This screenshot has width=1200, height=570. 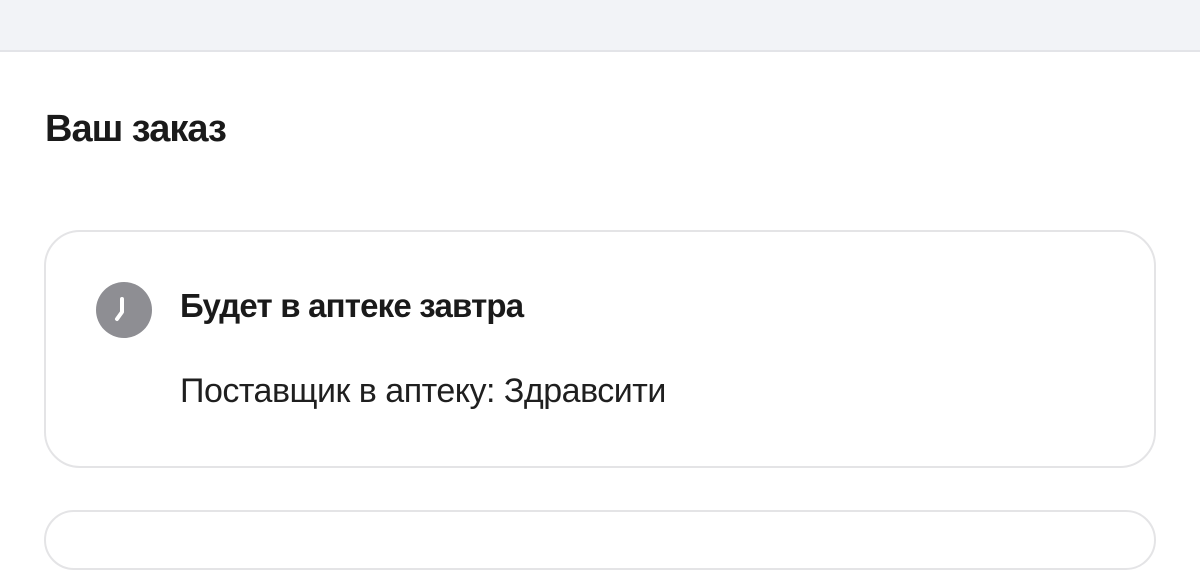 What do you see at coordinates (124, 310) in the screenshot?
I see `clock-icon` at bounding box center [124, 310].